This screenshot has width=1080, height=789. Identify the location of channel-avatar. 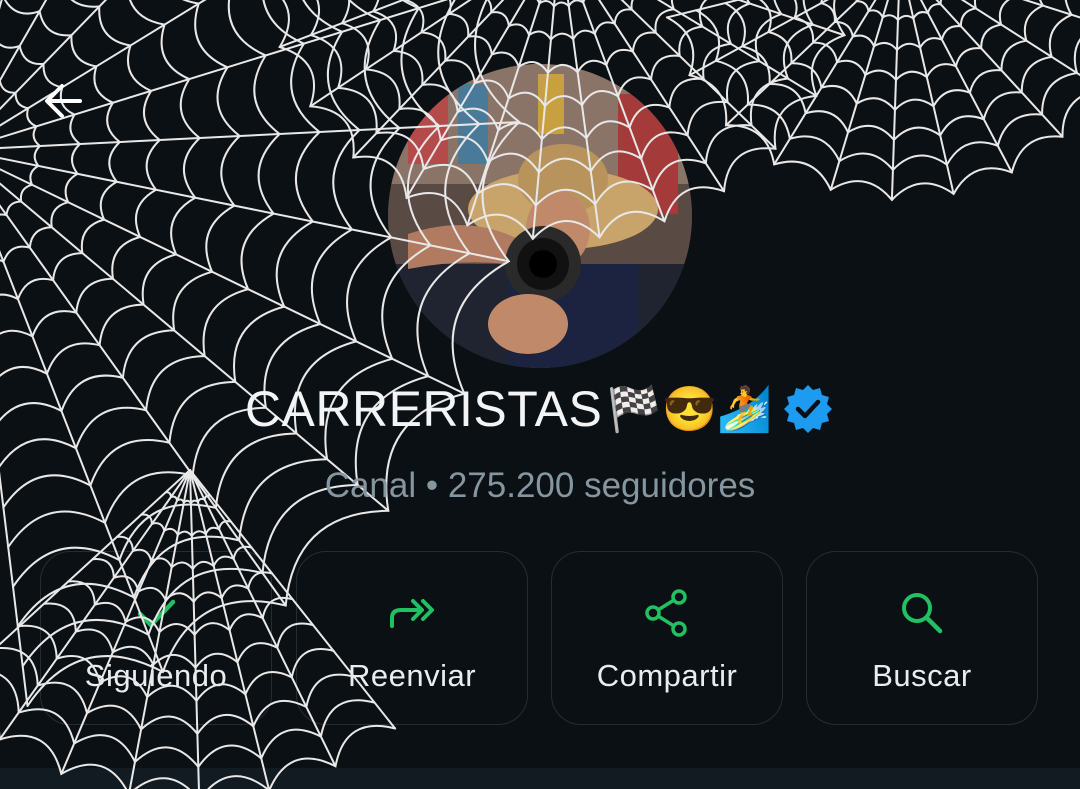
(540, 216).